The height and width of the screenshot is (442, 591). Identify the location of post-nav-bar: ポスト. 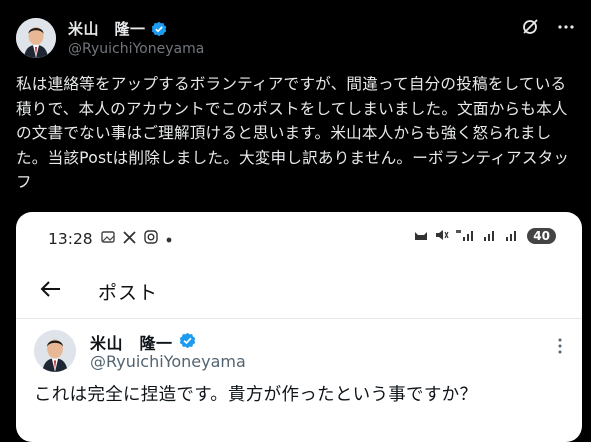
(99, 291).